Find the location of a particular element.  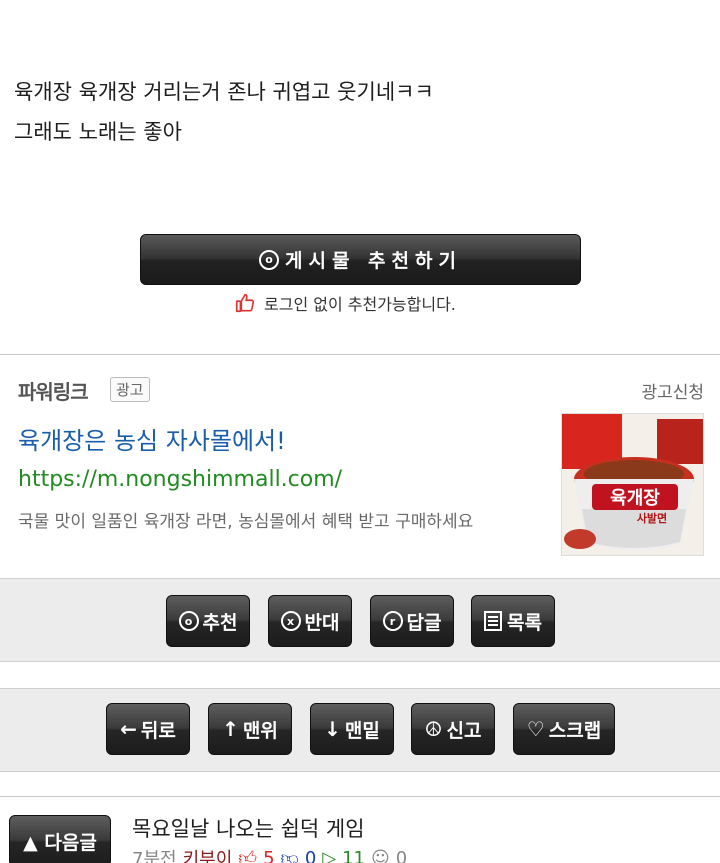

powerlink-label: 파워링크 is located at coordinates (53, 392).